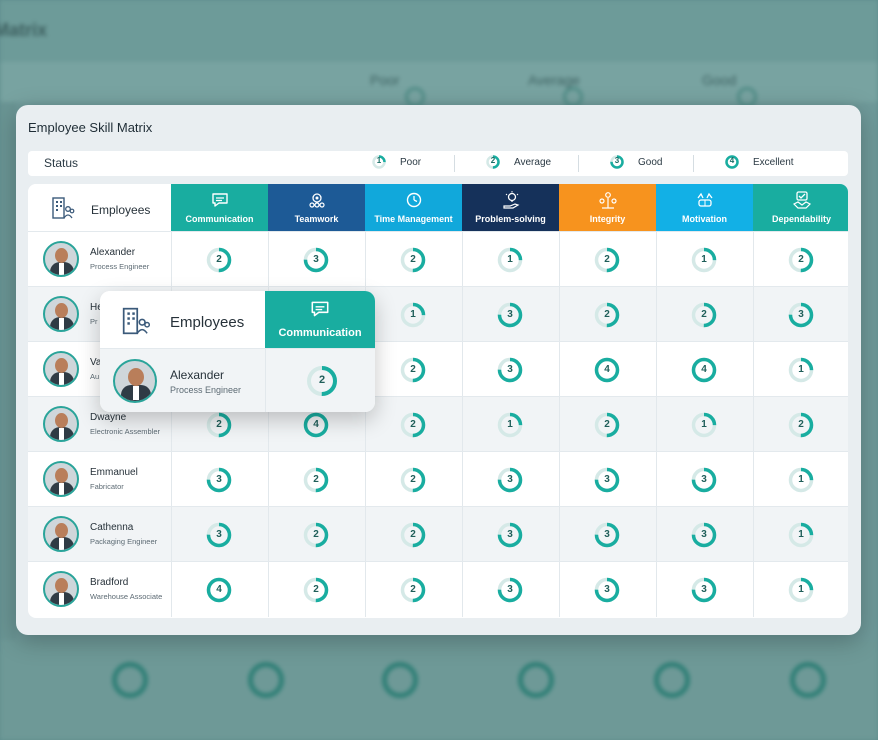  I want to click on table-row: Alexander Process Engineer 2 3 2 1 2 1 2, so click(438, 259).